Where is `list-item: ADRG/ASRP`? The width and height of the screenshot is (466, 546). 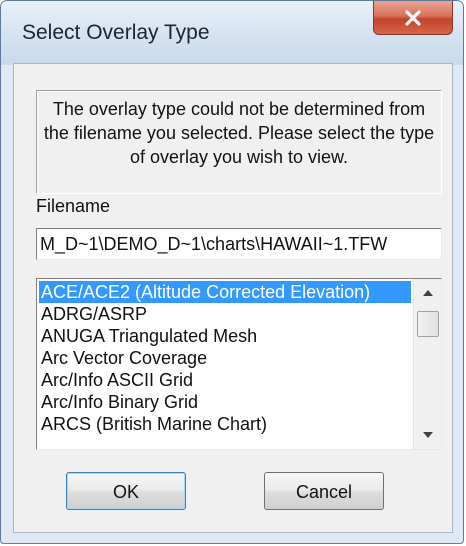 list-item: ADRG/ASRP is located at coordinates (225, 314).